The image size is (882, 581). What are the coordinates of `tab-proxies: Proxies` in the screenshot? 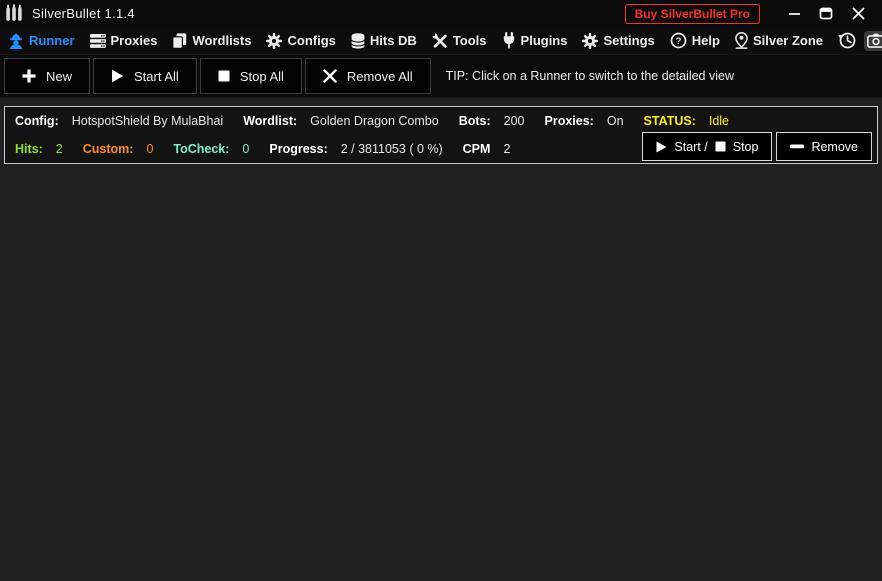 It's located at (123, 40).